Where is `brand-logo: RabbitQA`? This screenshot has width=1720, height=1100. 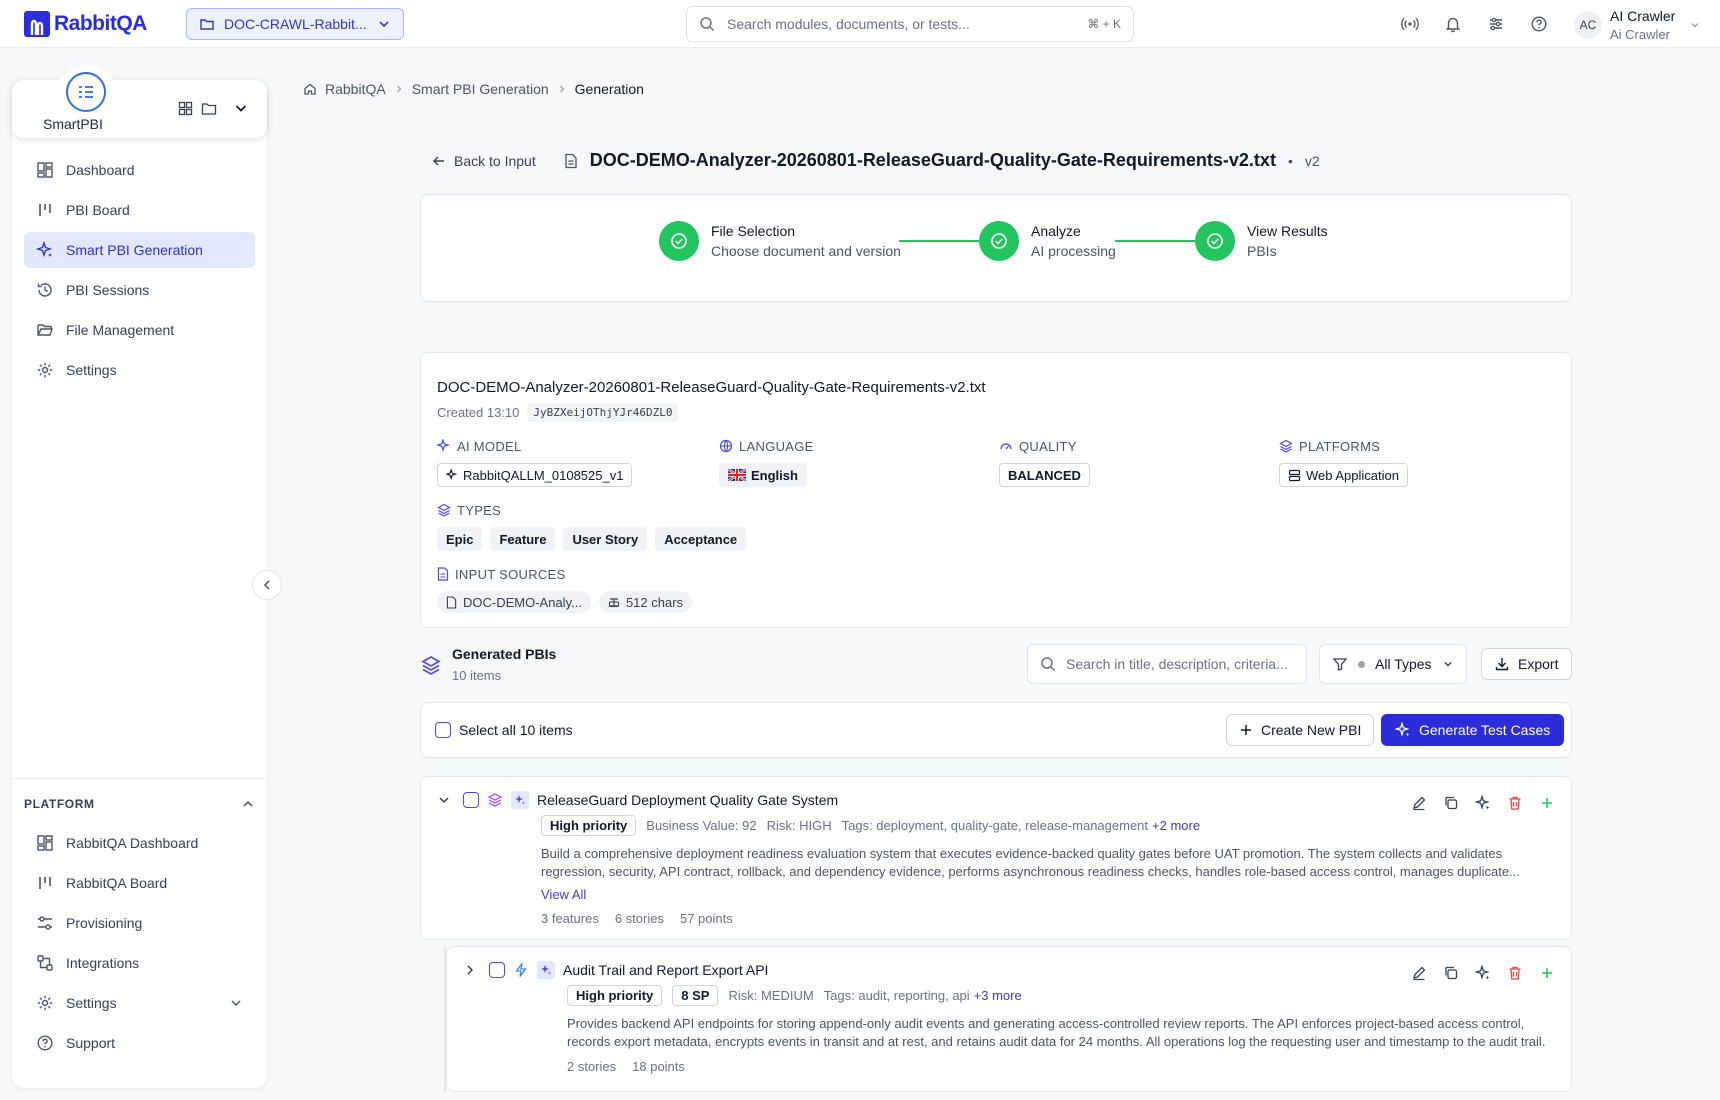 brand-logo: RabbitQA is located at coordinates (85, 24).